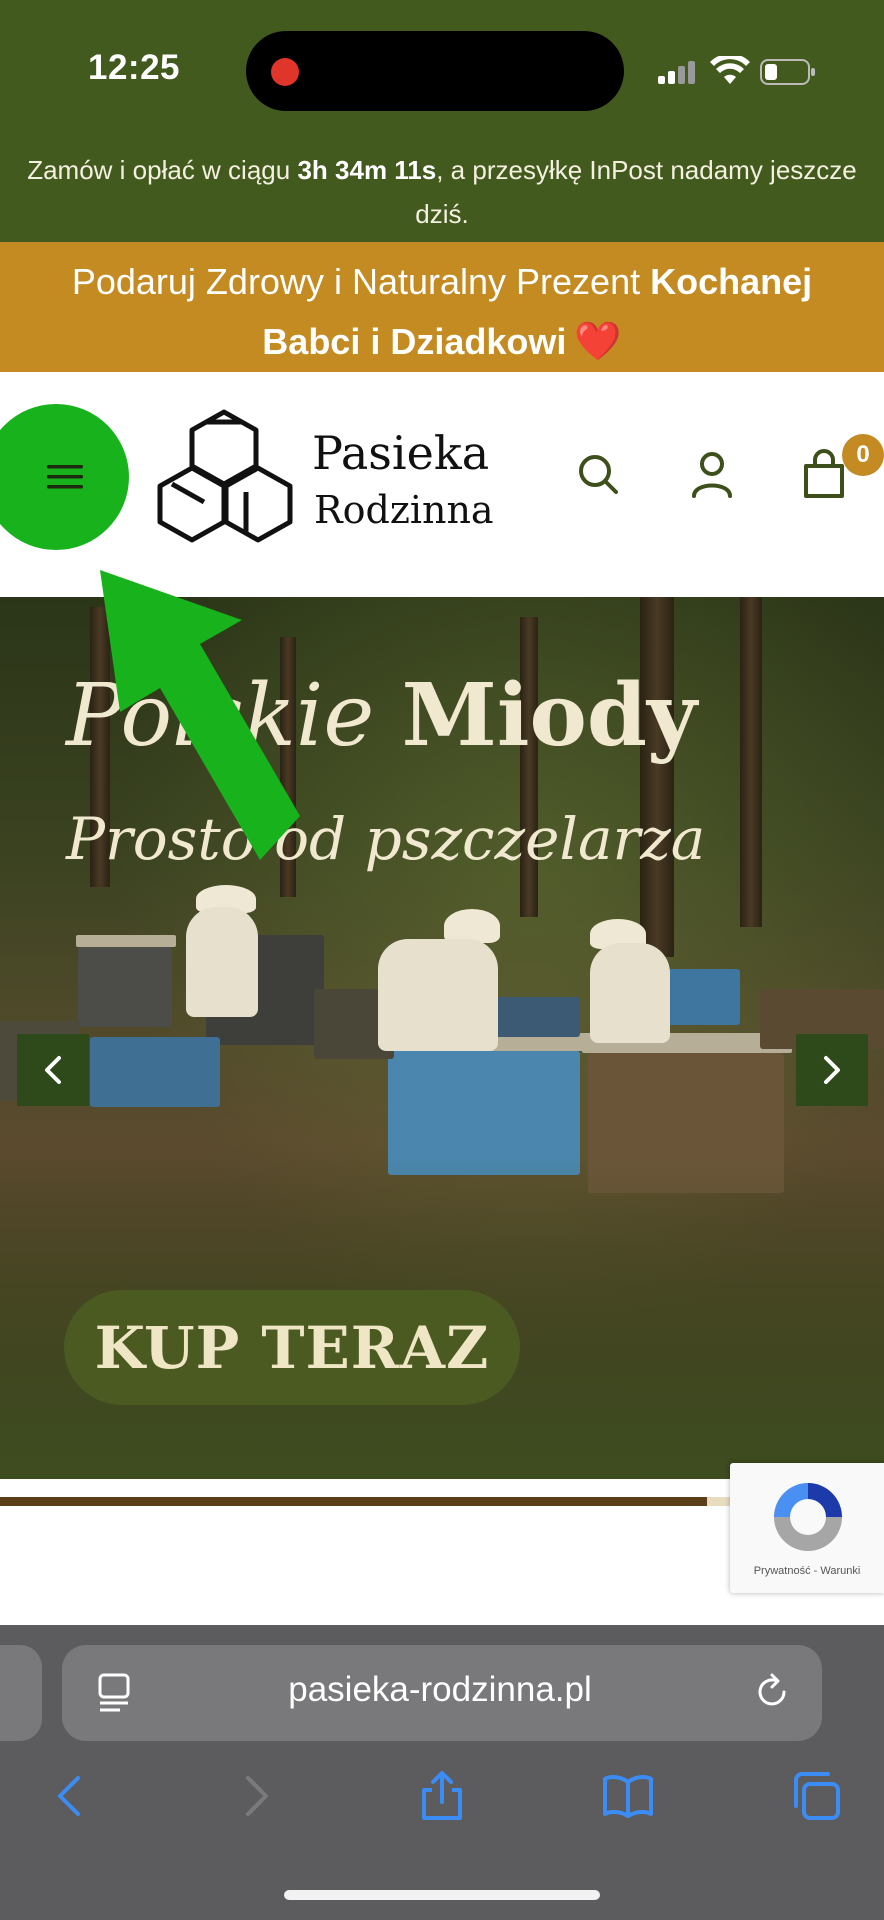 The height and width of the screenshot is (1920, 884). Describe the element at coordinates (21, 1693) in the screenshot. I see `previous-tab-preview` at that location.